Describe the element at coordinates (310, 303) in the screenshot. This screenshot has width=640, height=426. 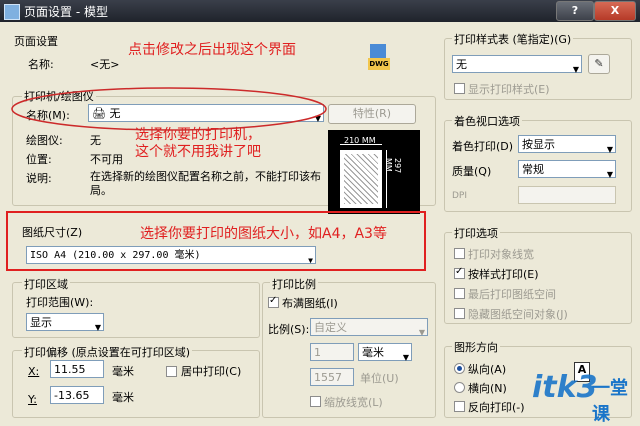
I see `fit-to-paper-label: 布满图纸(I)` at that location.